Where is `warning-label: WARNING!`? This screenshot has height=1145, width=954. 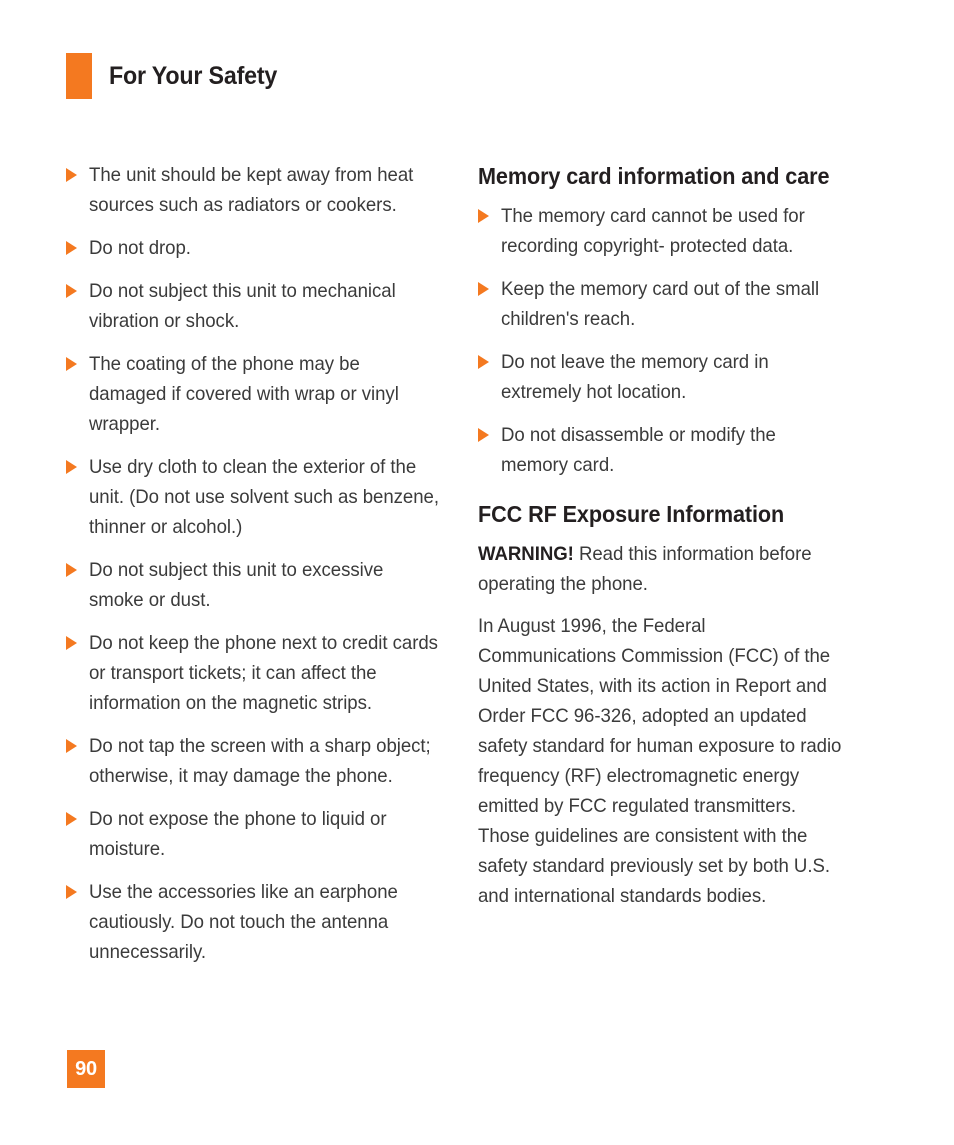
warning-label: WARNING! is located at coordinates (526, 554).